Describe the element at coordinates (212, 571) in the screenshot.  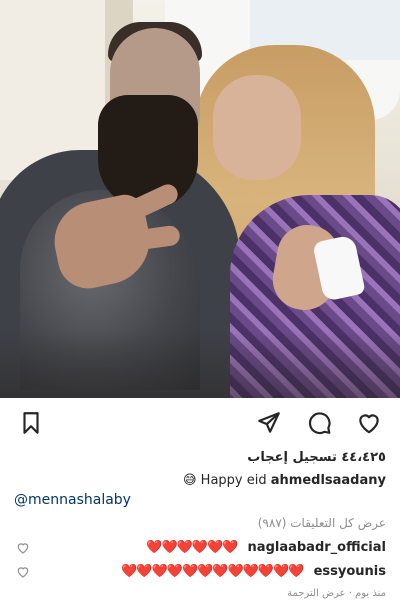
I see `comment-text: ❤️❤️❤️❤️❤️❤️❤️❤️❤️❤️❤️❤️` at that location.